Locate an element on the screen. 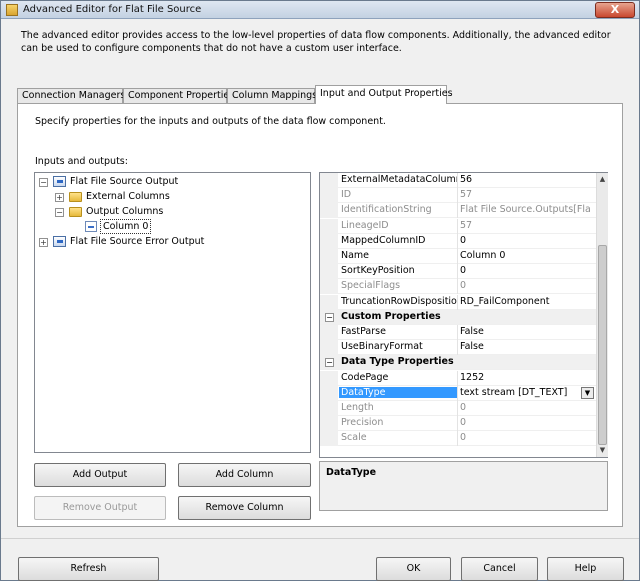 Image resolution: width=640 pixels, height=581 pixels. property-value: text stream [DT_TEXT] is located at coordinates (525, 392).